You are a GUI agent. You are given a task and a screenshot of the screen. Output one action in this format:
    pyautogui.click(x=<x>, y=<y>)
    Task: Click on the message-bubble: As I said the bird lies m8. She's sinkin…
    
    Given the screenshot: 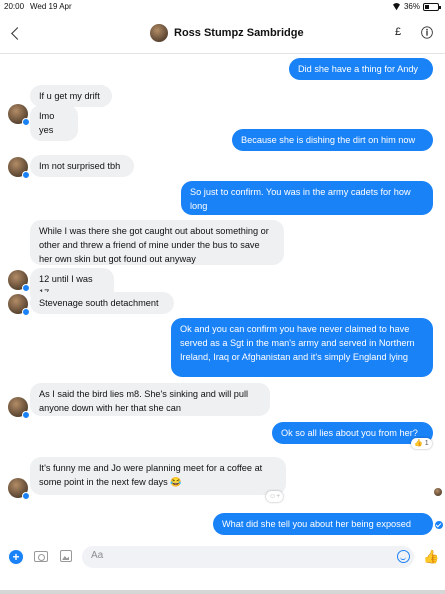 What is the action you would take?
    pyautogui.click(x=150, y=399)
    